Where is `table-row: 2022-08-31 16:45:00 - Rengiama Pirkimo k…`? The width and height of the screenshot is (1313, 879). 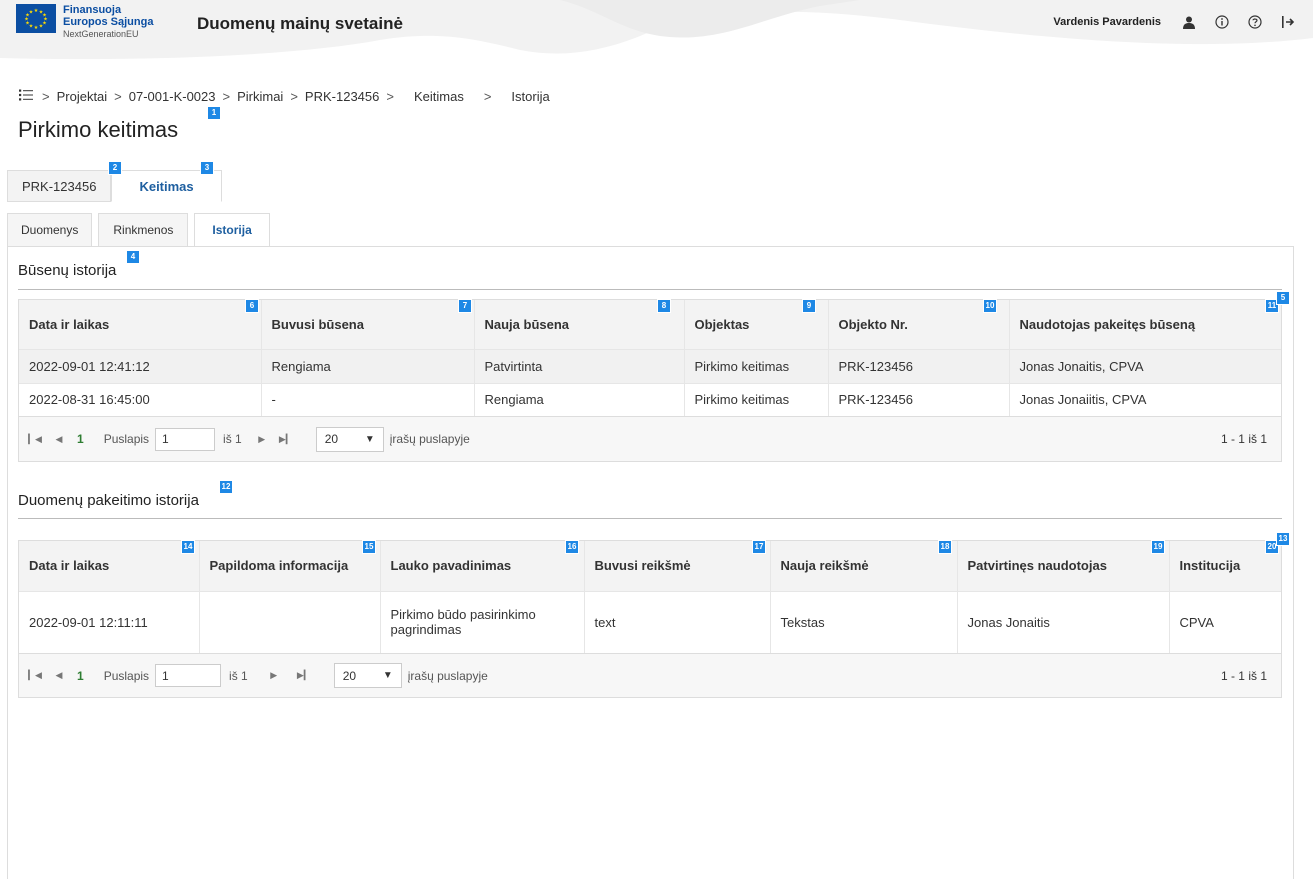
table-row: 2022-08-31 16:45:00 - Rengiama Pirkimo k… is located at coordinates (650, 399).